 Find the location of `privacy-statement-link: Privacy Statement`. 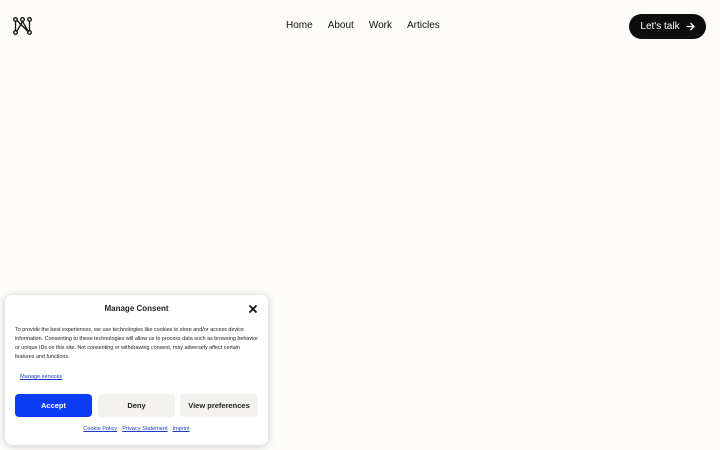

privacy-statement-link: Privacy Statement is located at coordinates (144, 429).